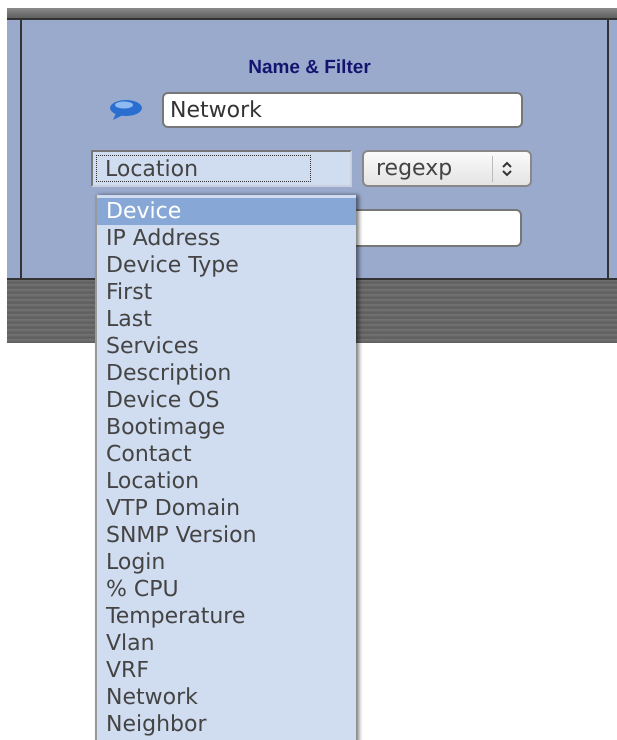 This screenshot has width=617, height=740. I want to click on dropdown-option: Services, so click(226, 346).